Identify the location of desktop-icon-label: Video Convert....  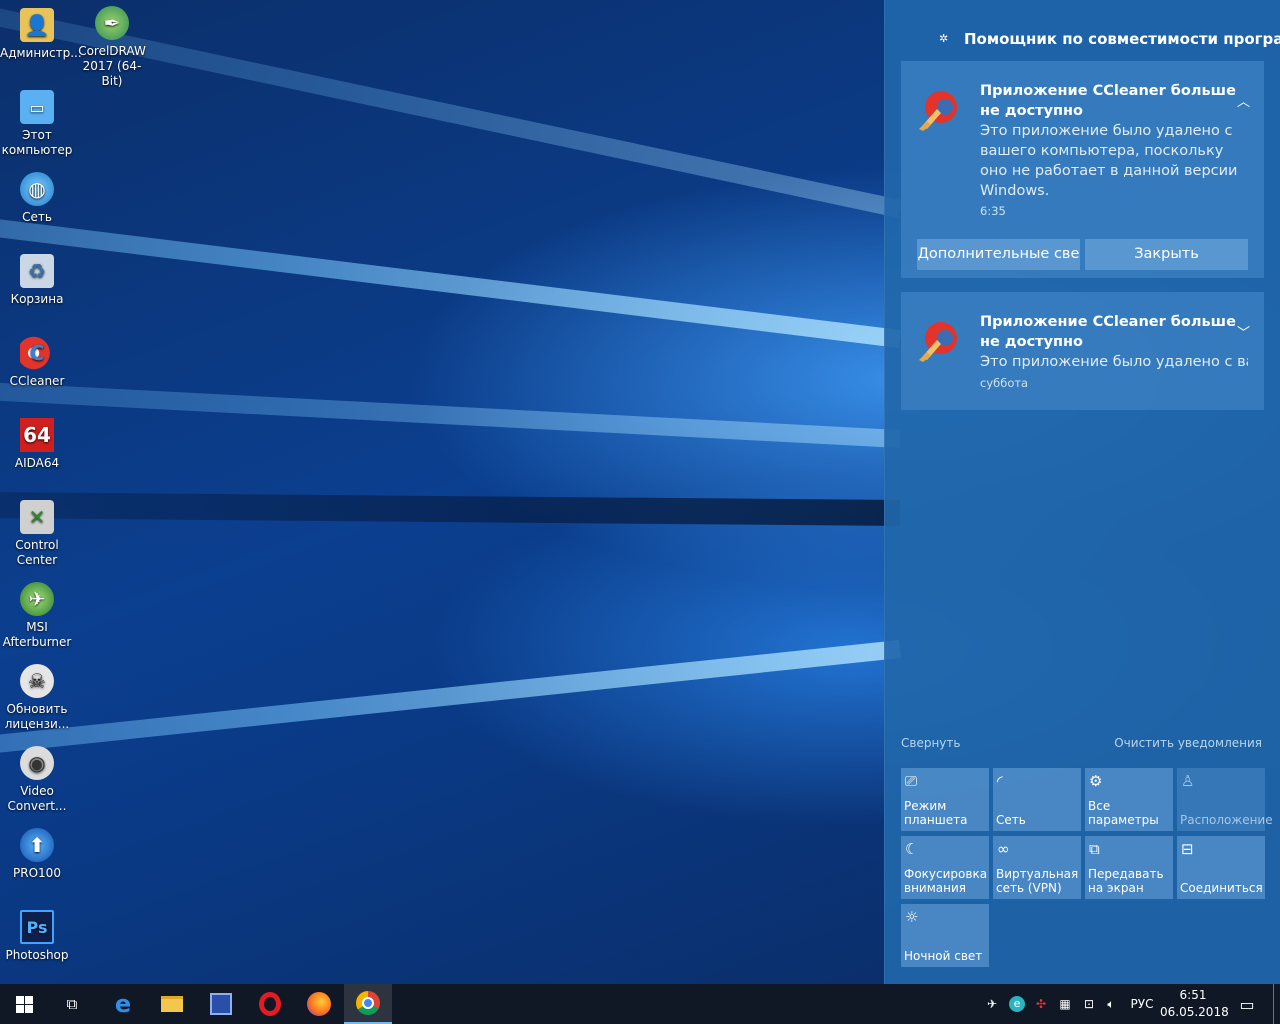
(37, 798).